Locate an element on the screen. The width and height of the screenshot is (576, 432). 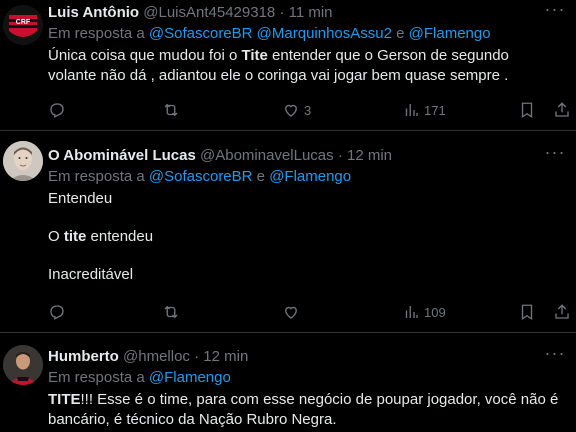
like-button: 3 is located at coordinates (296, 110).